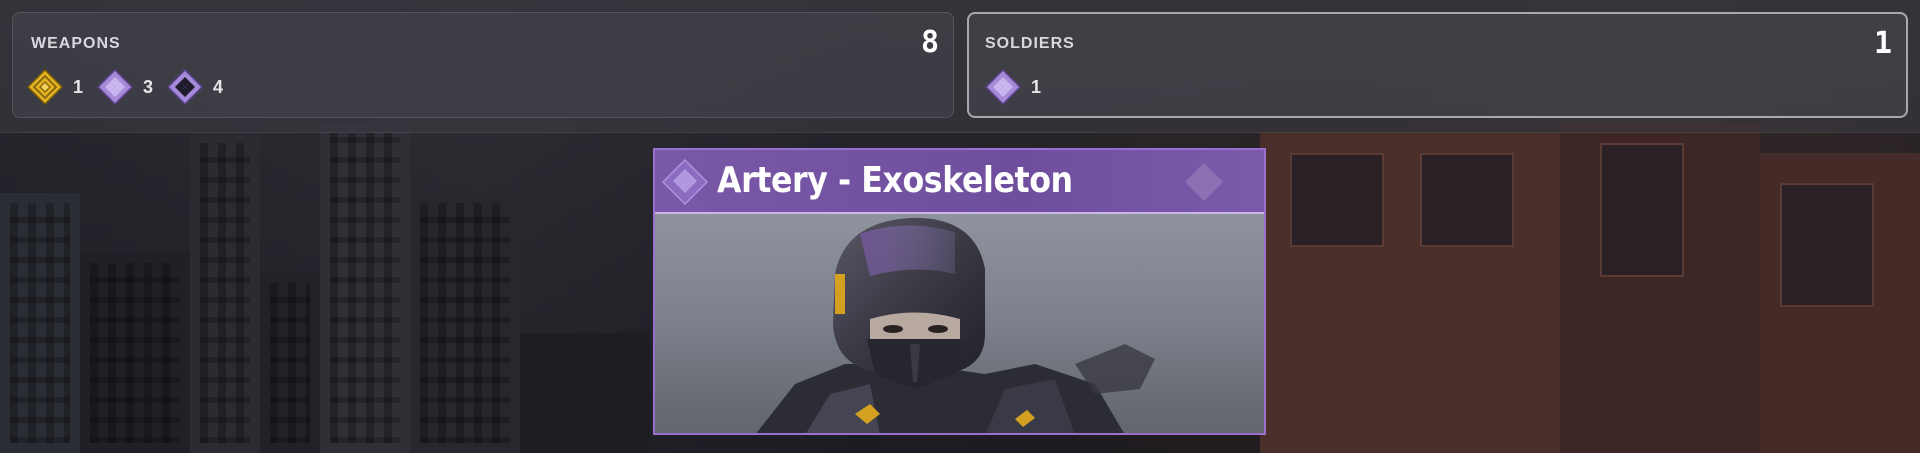  Describe the element at coordinates (78, 86) in the screenshot. I see `weapons-gold-count: 1` at that location.